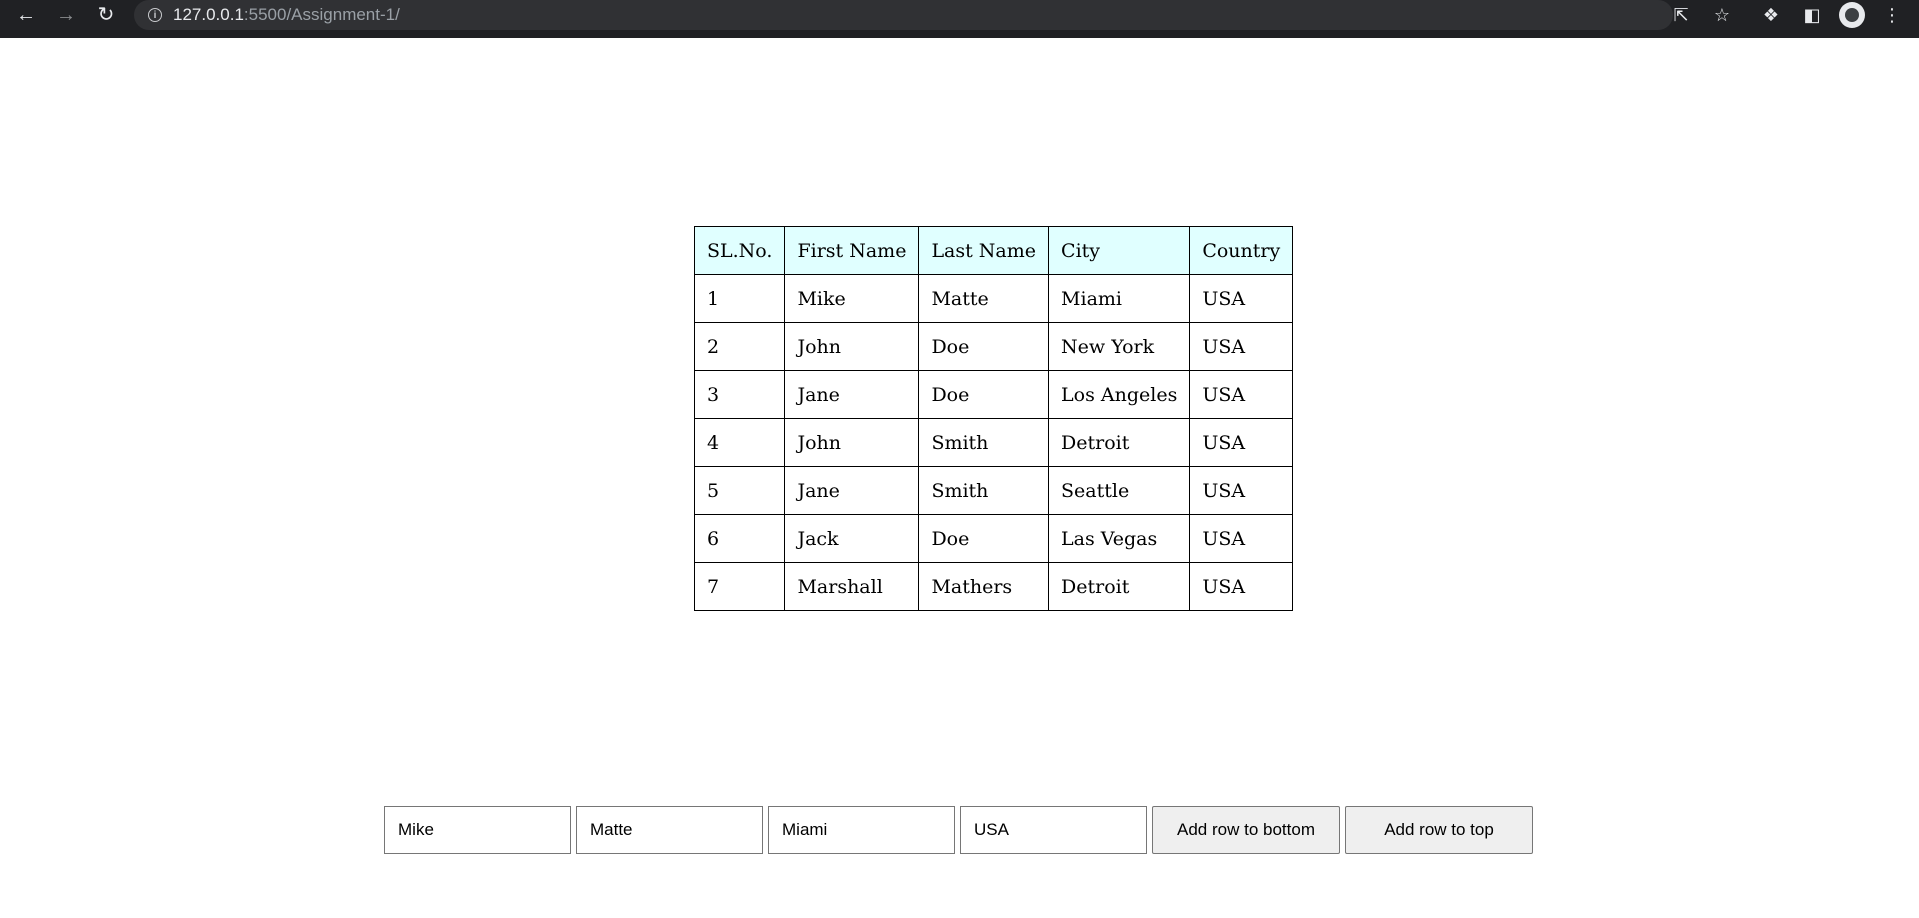 The height and width of the screenshot is (918, 1919). I want to click on table-row: 3 Jane Doe Los Angeles USA, so click(993, 394).